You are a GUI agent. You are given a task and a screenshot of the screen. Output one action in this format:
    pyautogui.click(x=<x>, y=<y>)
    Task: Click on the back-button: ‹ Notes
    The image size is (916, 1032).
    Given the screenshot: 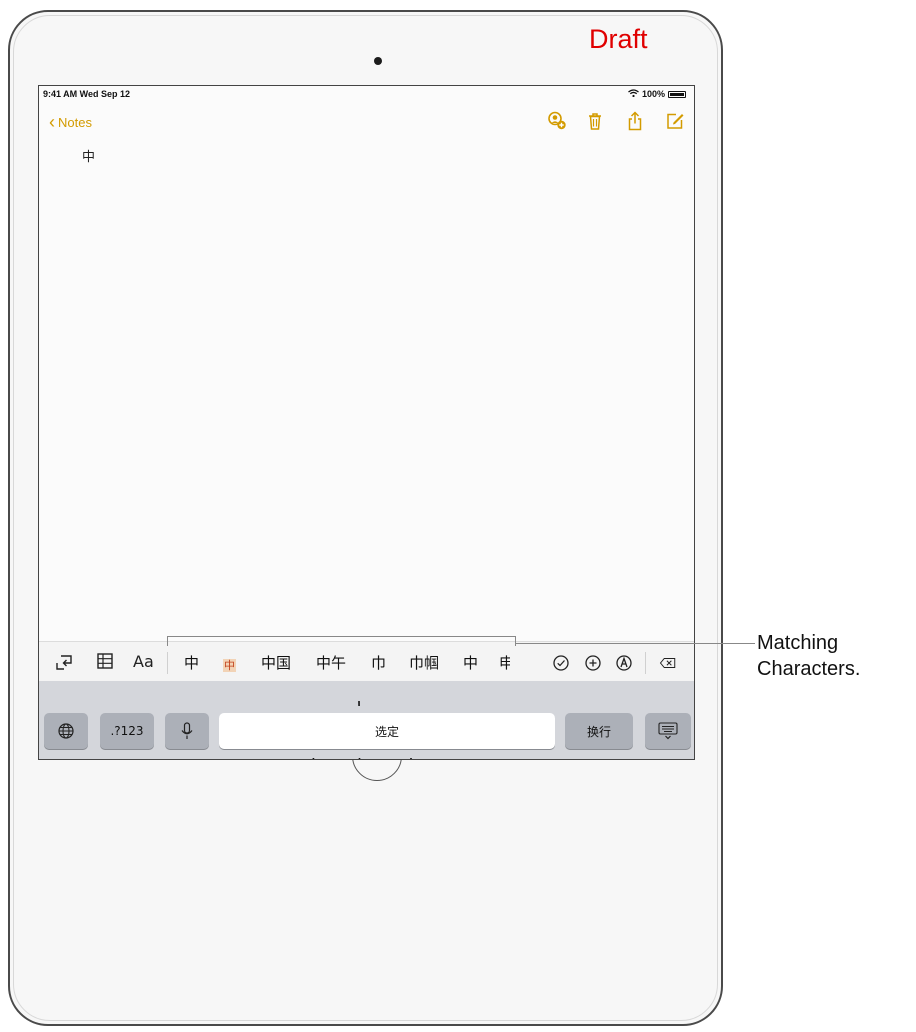 What is the action you would take?
    pyautogui.click(x=70, y=122)
    